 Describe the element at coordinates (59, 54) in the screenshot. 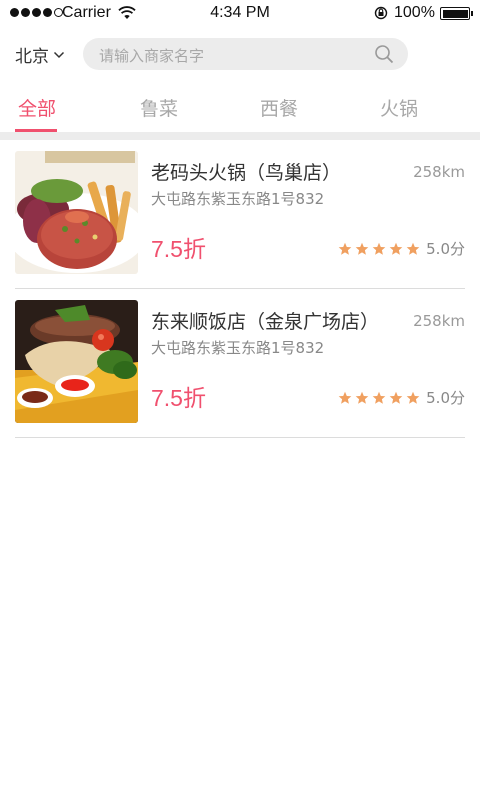

I see `chevron-down-icon` at that location.